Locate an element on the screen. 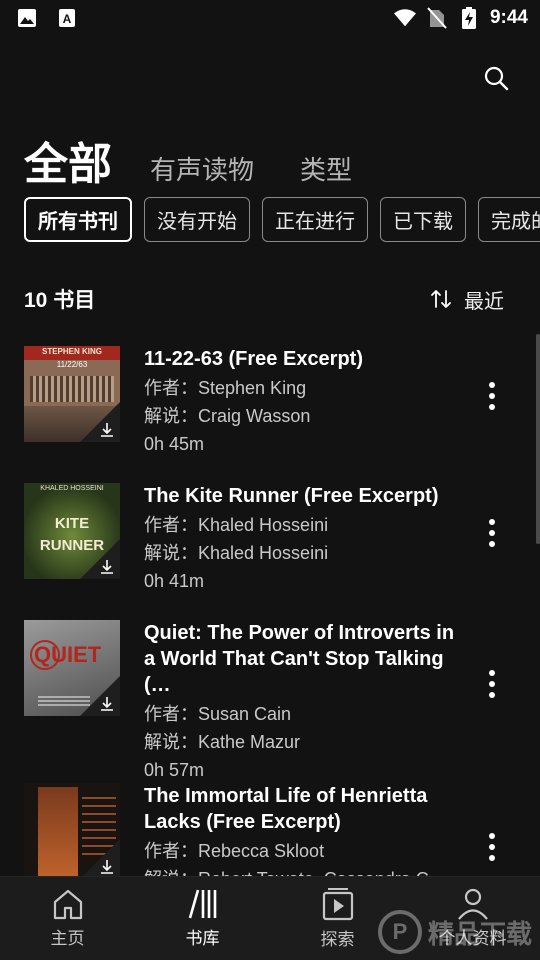  explore-play-icon is located at coordinates (337, 904).